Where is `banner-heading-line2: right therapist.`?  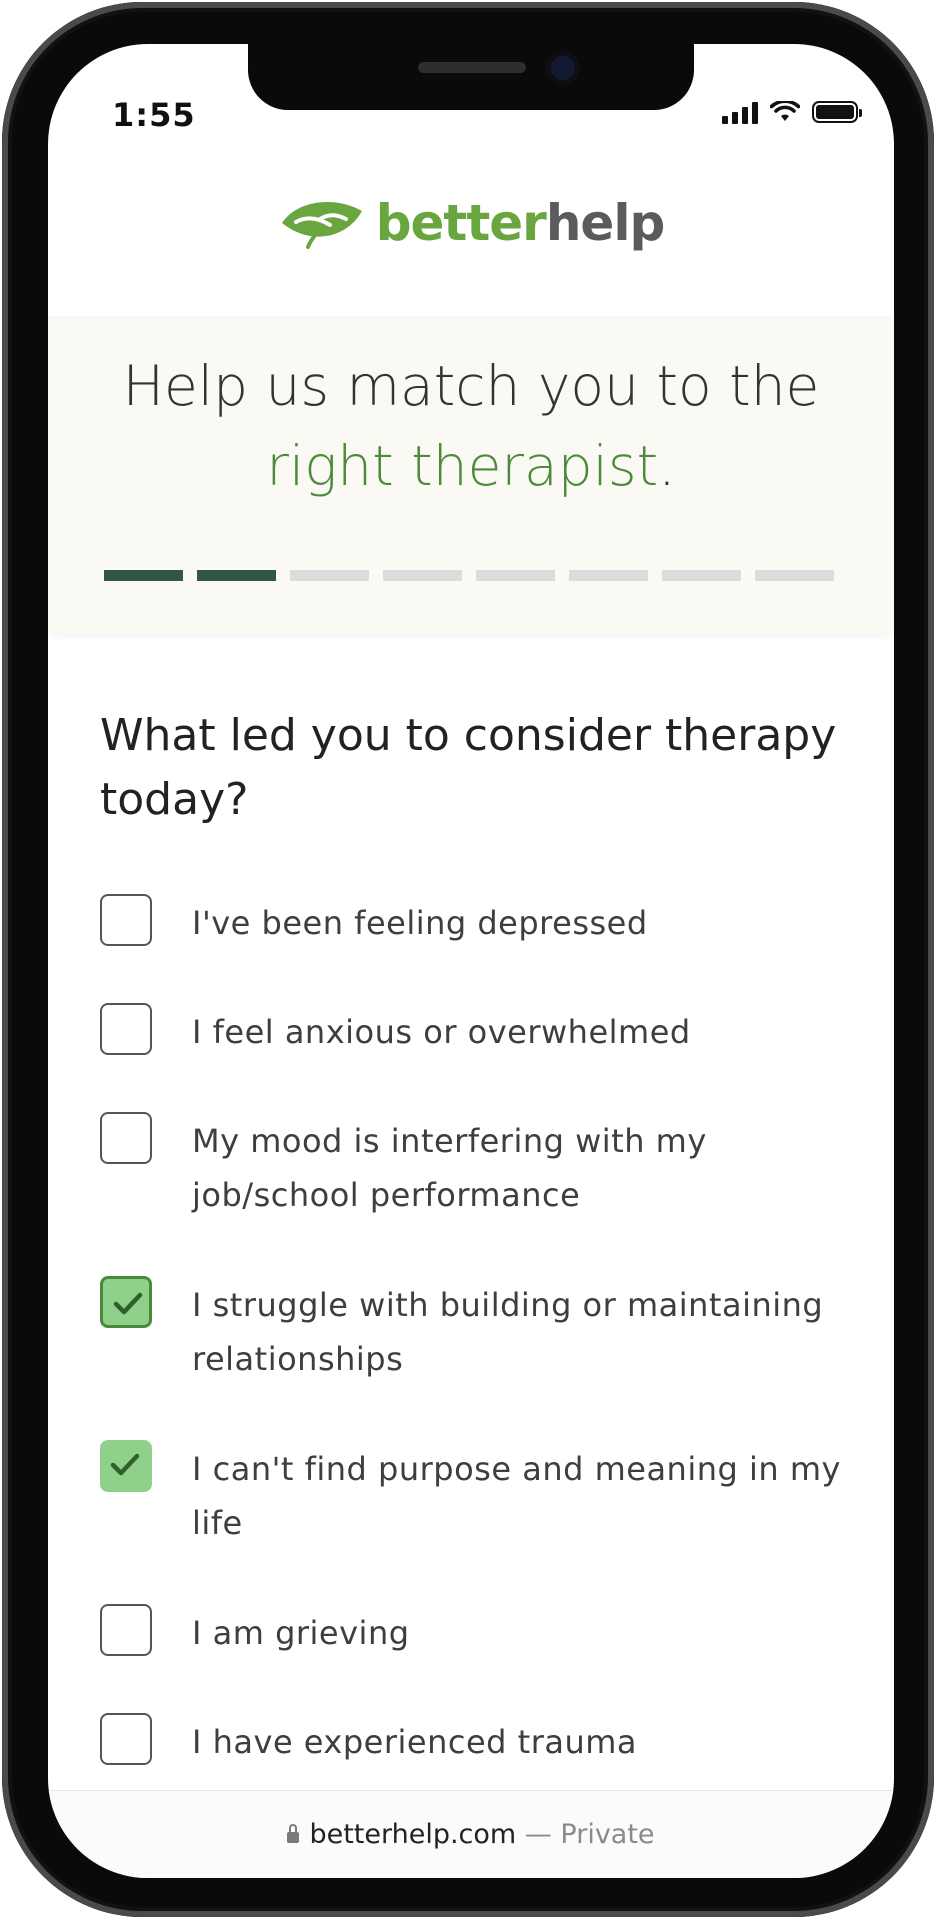 banner-heading-line2: right therapist. is located at coordinates (471, 466).